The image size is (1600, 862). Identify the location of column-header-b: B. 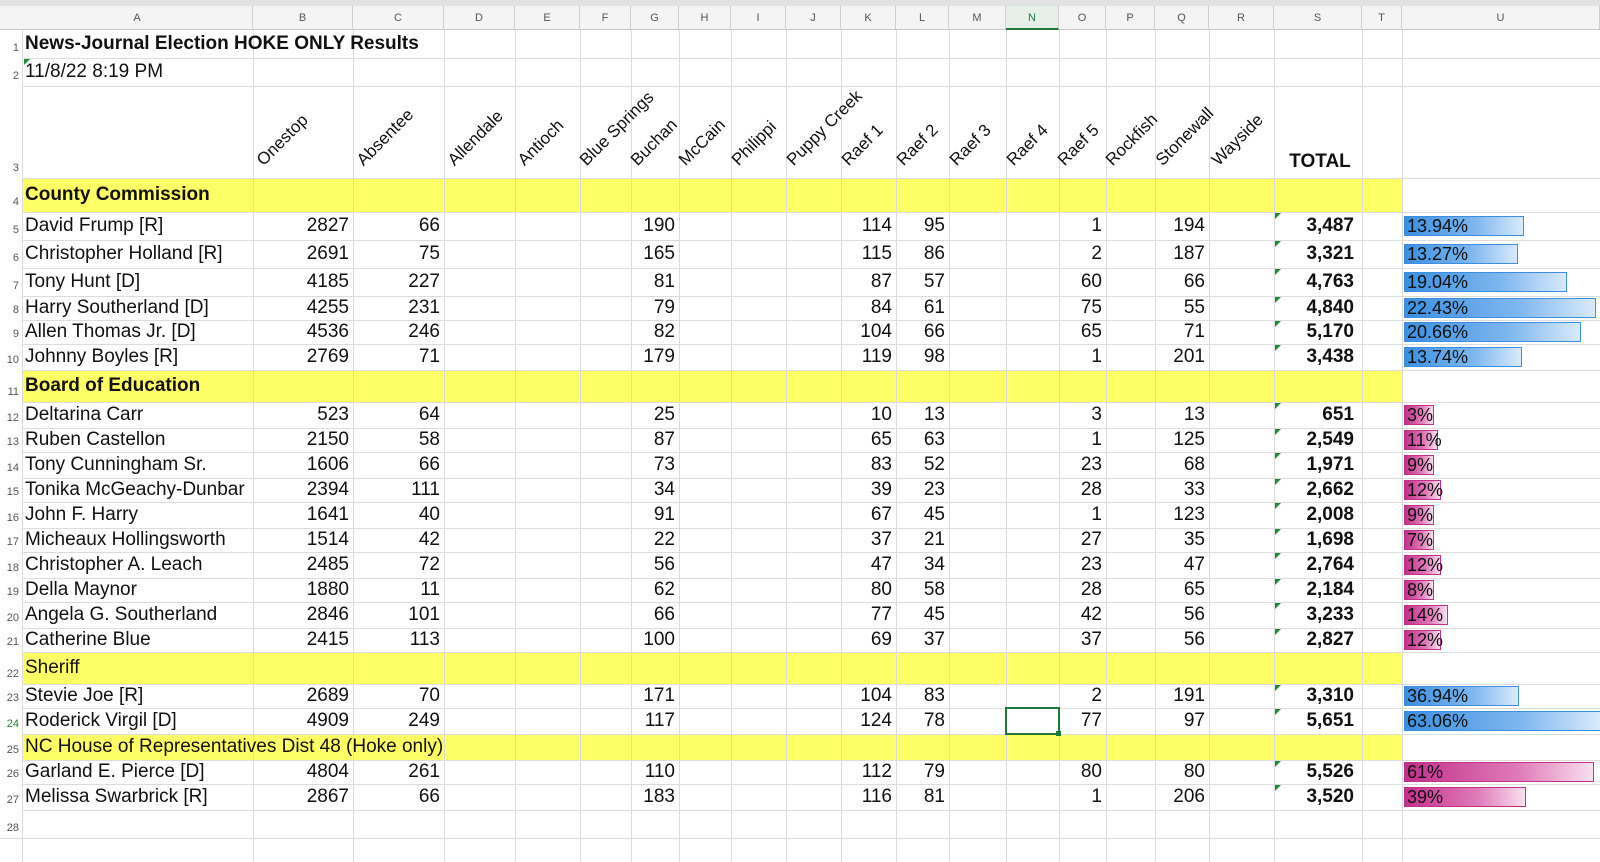
(303, 18).